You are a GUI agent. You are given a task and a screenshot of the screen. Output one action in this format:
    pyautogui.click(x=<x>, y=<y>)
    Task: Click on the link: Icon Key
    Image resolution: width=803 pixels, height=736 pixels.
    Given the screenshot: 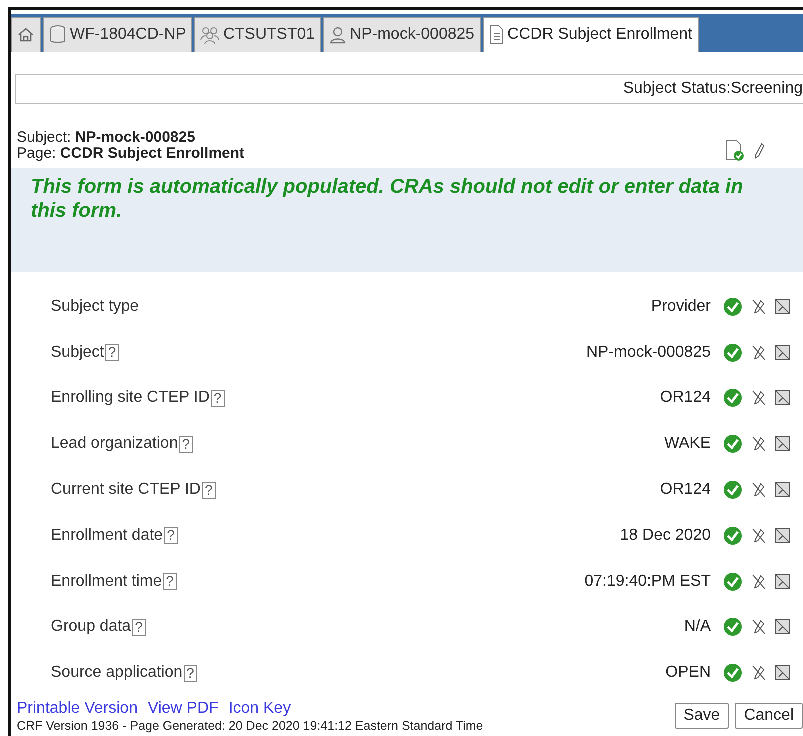 What is the action you would take?
    pyautogui.click(x=260, y=709)
    